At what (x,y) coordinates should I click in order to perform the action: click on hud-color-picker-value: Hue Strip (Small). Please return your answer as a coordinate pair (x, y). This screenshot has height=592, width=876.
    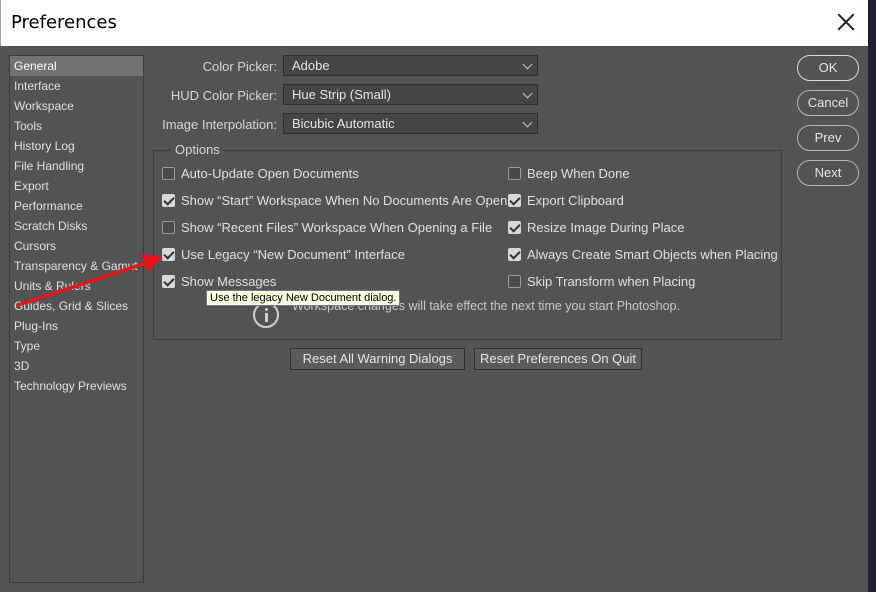
    Looking at the image, I should click on (341, 94).